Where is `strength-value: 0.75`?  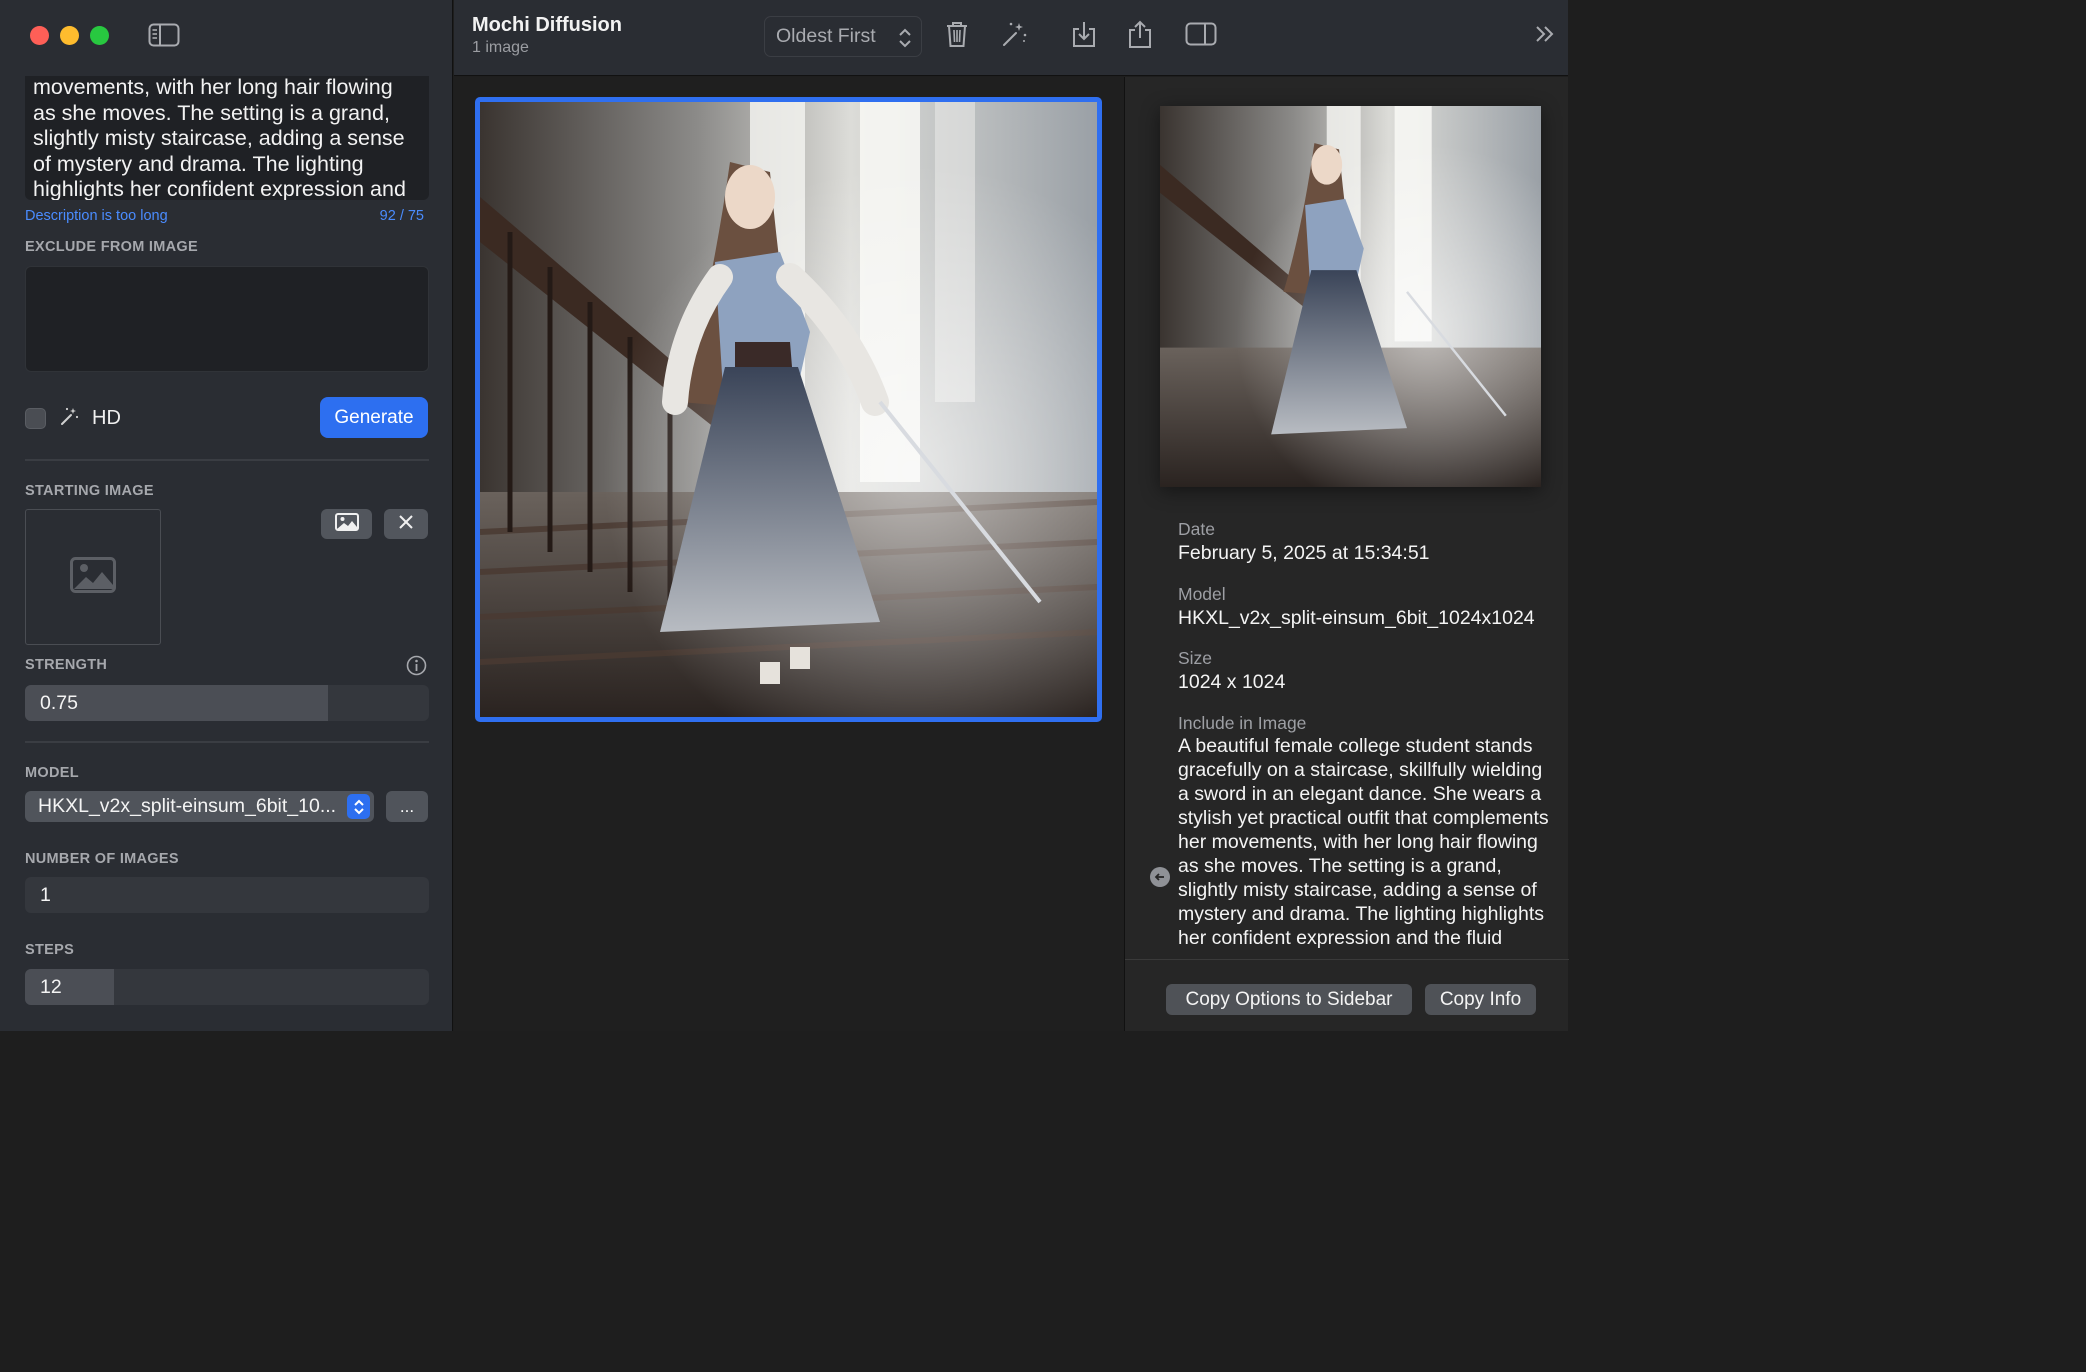 strength-value: 0.75 is located at coordinates (59, 703).